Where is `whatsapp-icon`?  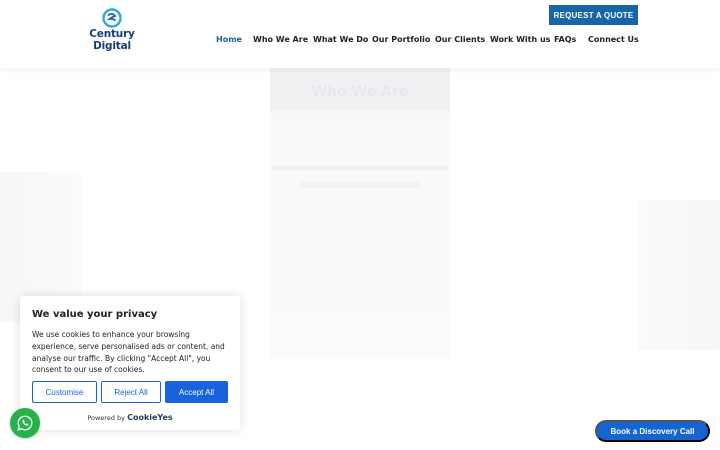
whatsapp-icon is located at coordinates (25, 423).